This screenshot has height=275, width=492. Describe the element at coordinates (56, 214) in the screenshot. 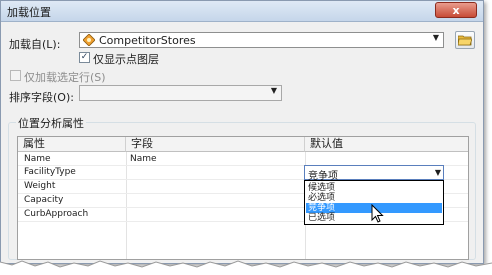

I see `row-curbapproach-property: CurbApproach` at that location.